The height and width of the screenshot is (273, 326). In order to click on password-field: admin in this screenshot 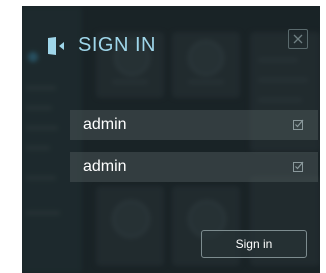, I will do `click(194, 167)`.